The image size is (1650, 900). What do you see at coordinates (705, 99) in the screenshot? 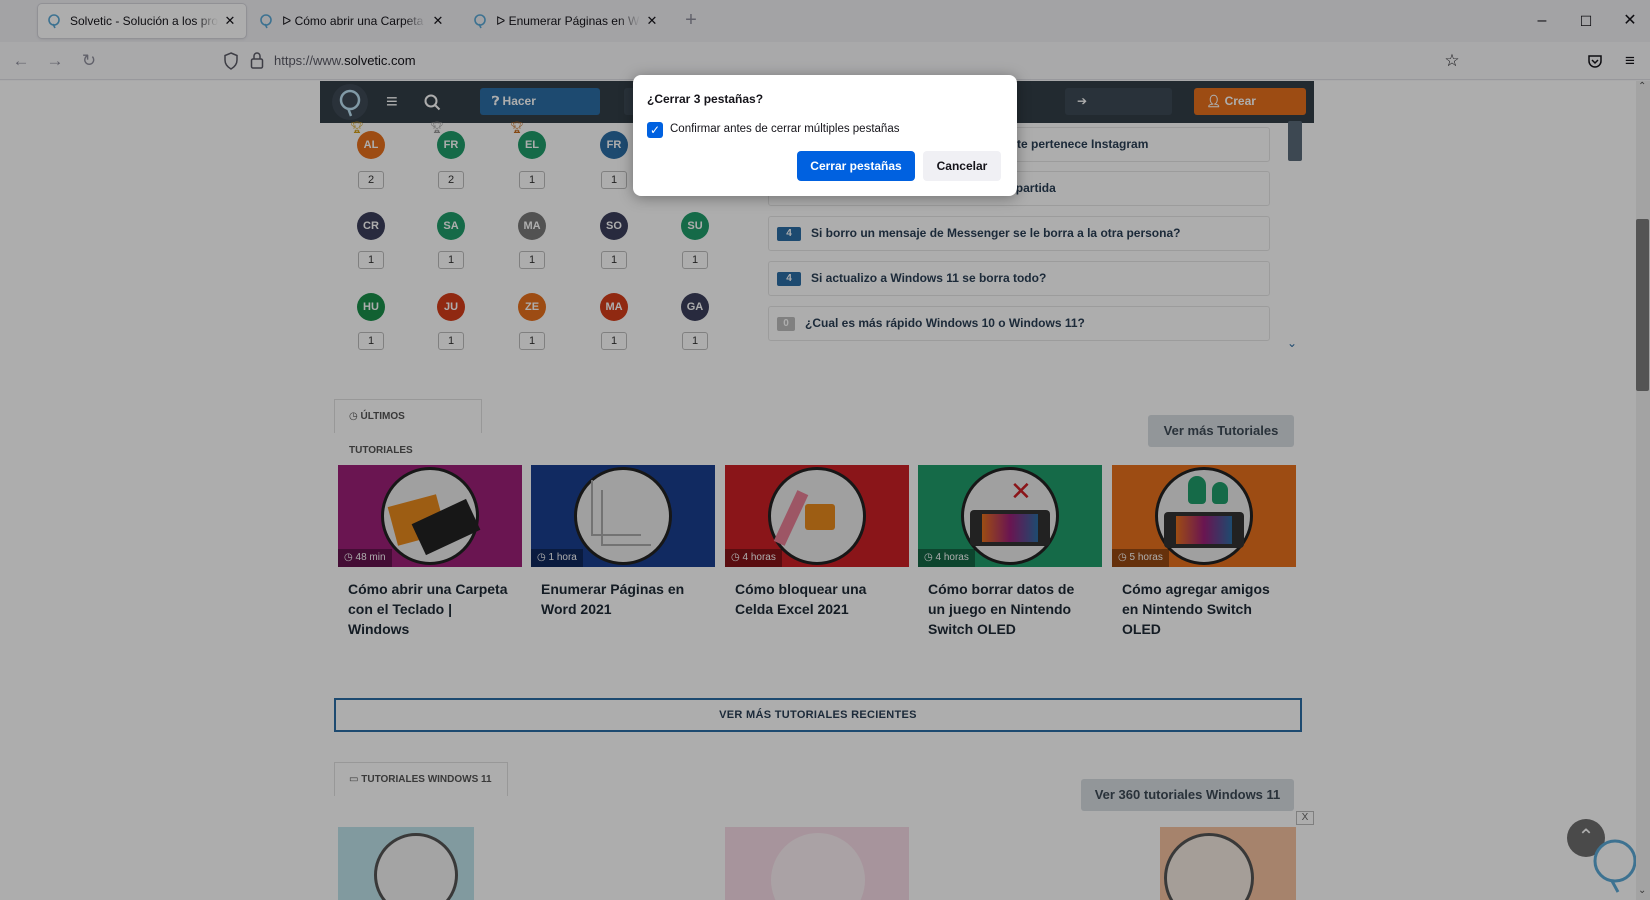
I see `dialog-title: ¿Cerrar 3 pestañas?` at bounding box center [705, 99].